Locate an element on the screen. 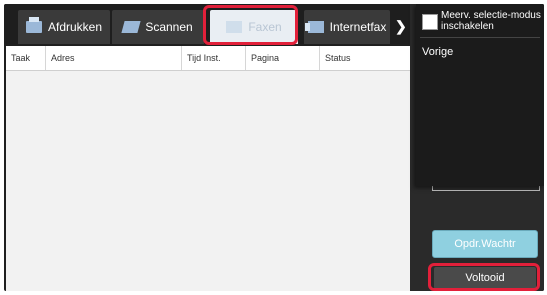 The image size is (547, 295). table-header: Taak Adres Tijd Inst. Pagina Status is located at coordinates (208, 58).